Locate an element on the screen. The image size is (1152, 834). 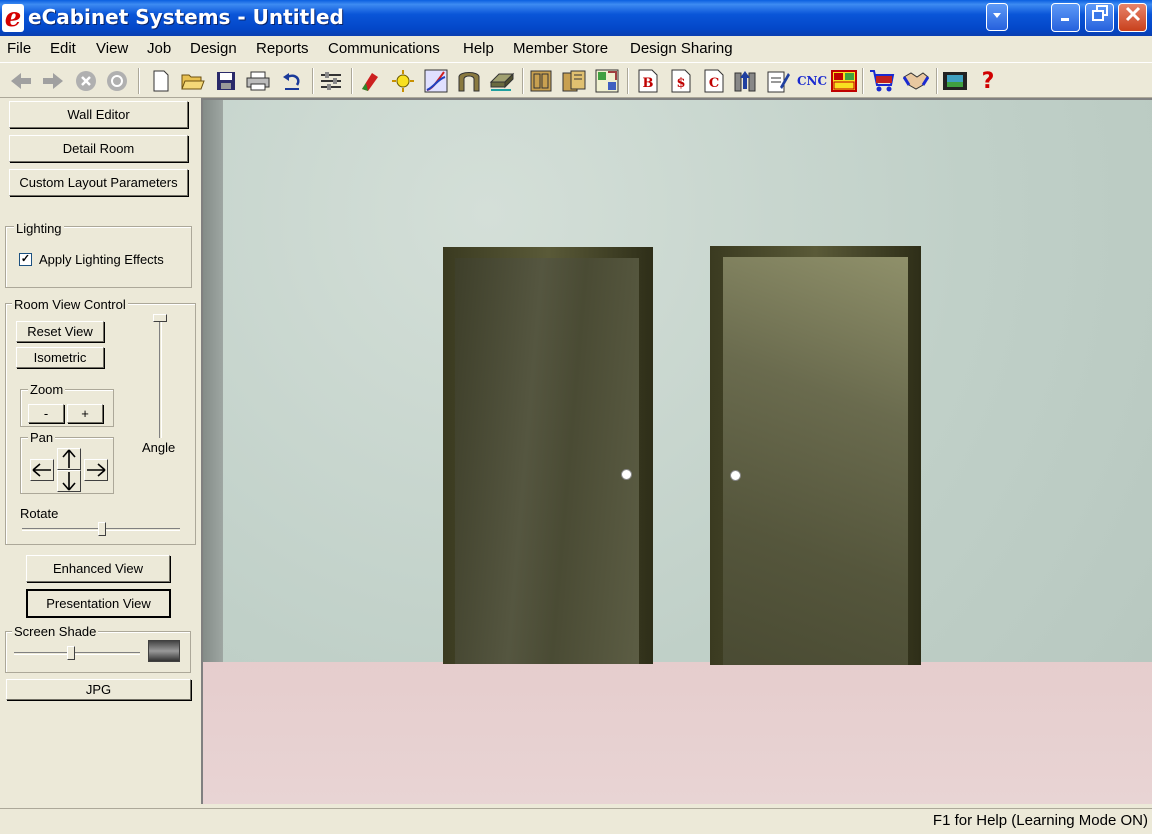
restore-icon is located at coordinates (1099, 13).